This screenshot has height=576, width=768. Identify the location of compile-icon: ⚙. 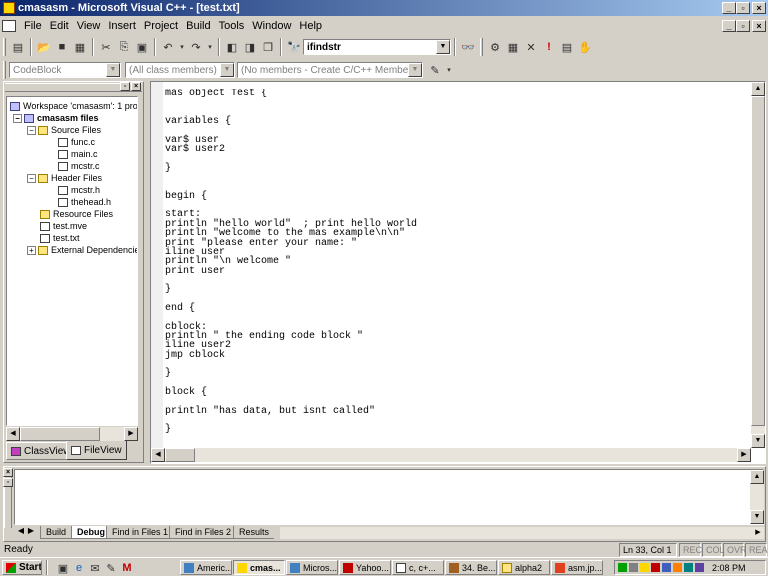
(495, 47).